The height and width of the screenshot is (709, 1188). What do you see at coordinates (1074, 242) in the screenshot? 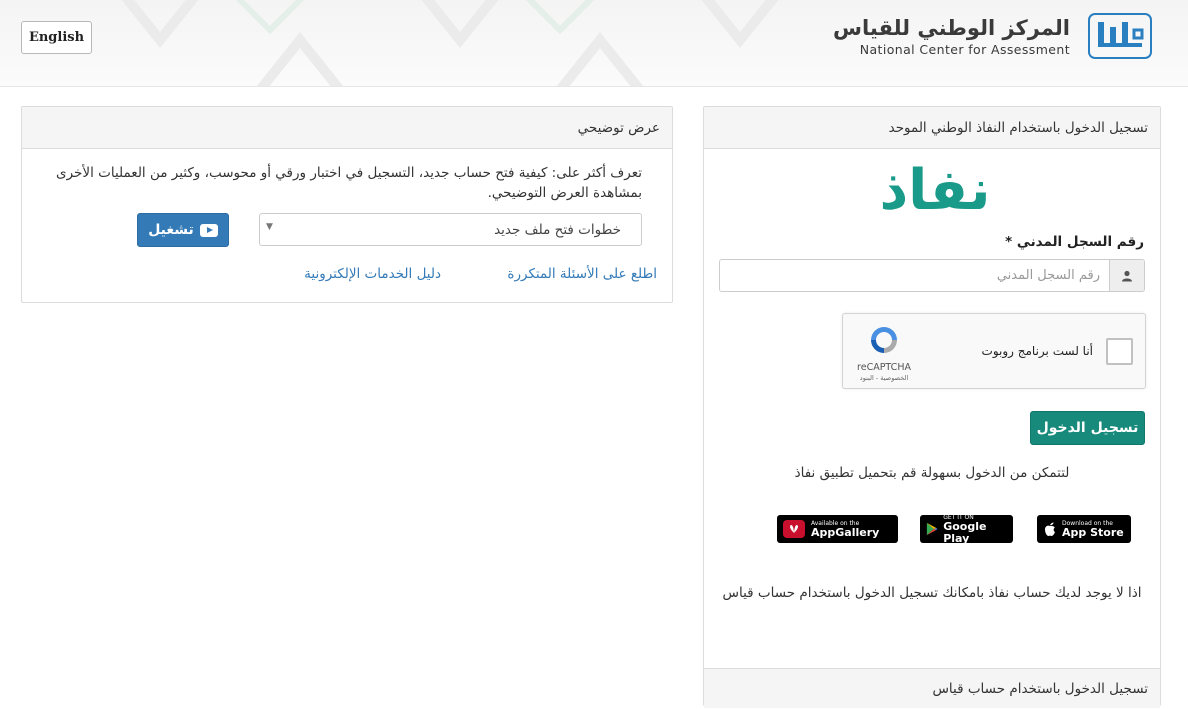
I see `civil-id-label: رقم السجل المدني *` at bounding box center [1074, 242].